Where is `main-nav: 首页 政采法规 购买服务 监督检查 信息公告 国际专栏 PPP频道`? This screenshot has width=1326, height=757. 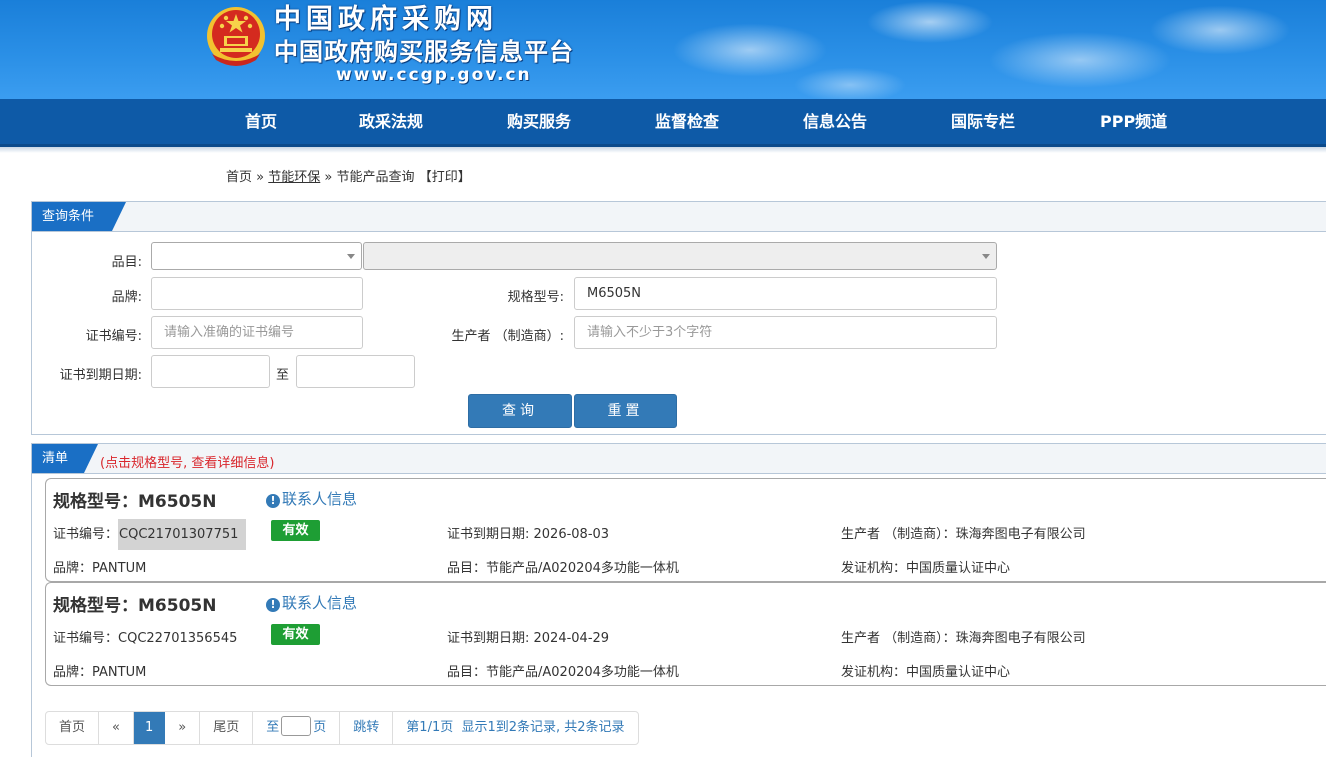 main-nav: 首页 政采法规 购买服务 监督检查 信息公告 国际专栏 PPP频道 is located at coordinates (663, 123).